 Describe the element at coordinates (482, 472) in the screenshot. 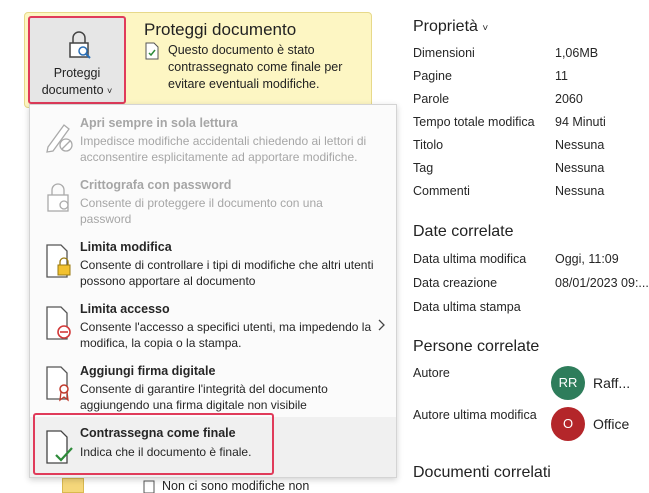

I see `related-docs-title: Documenti correlati` at that location.